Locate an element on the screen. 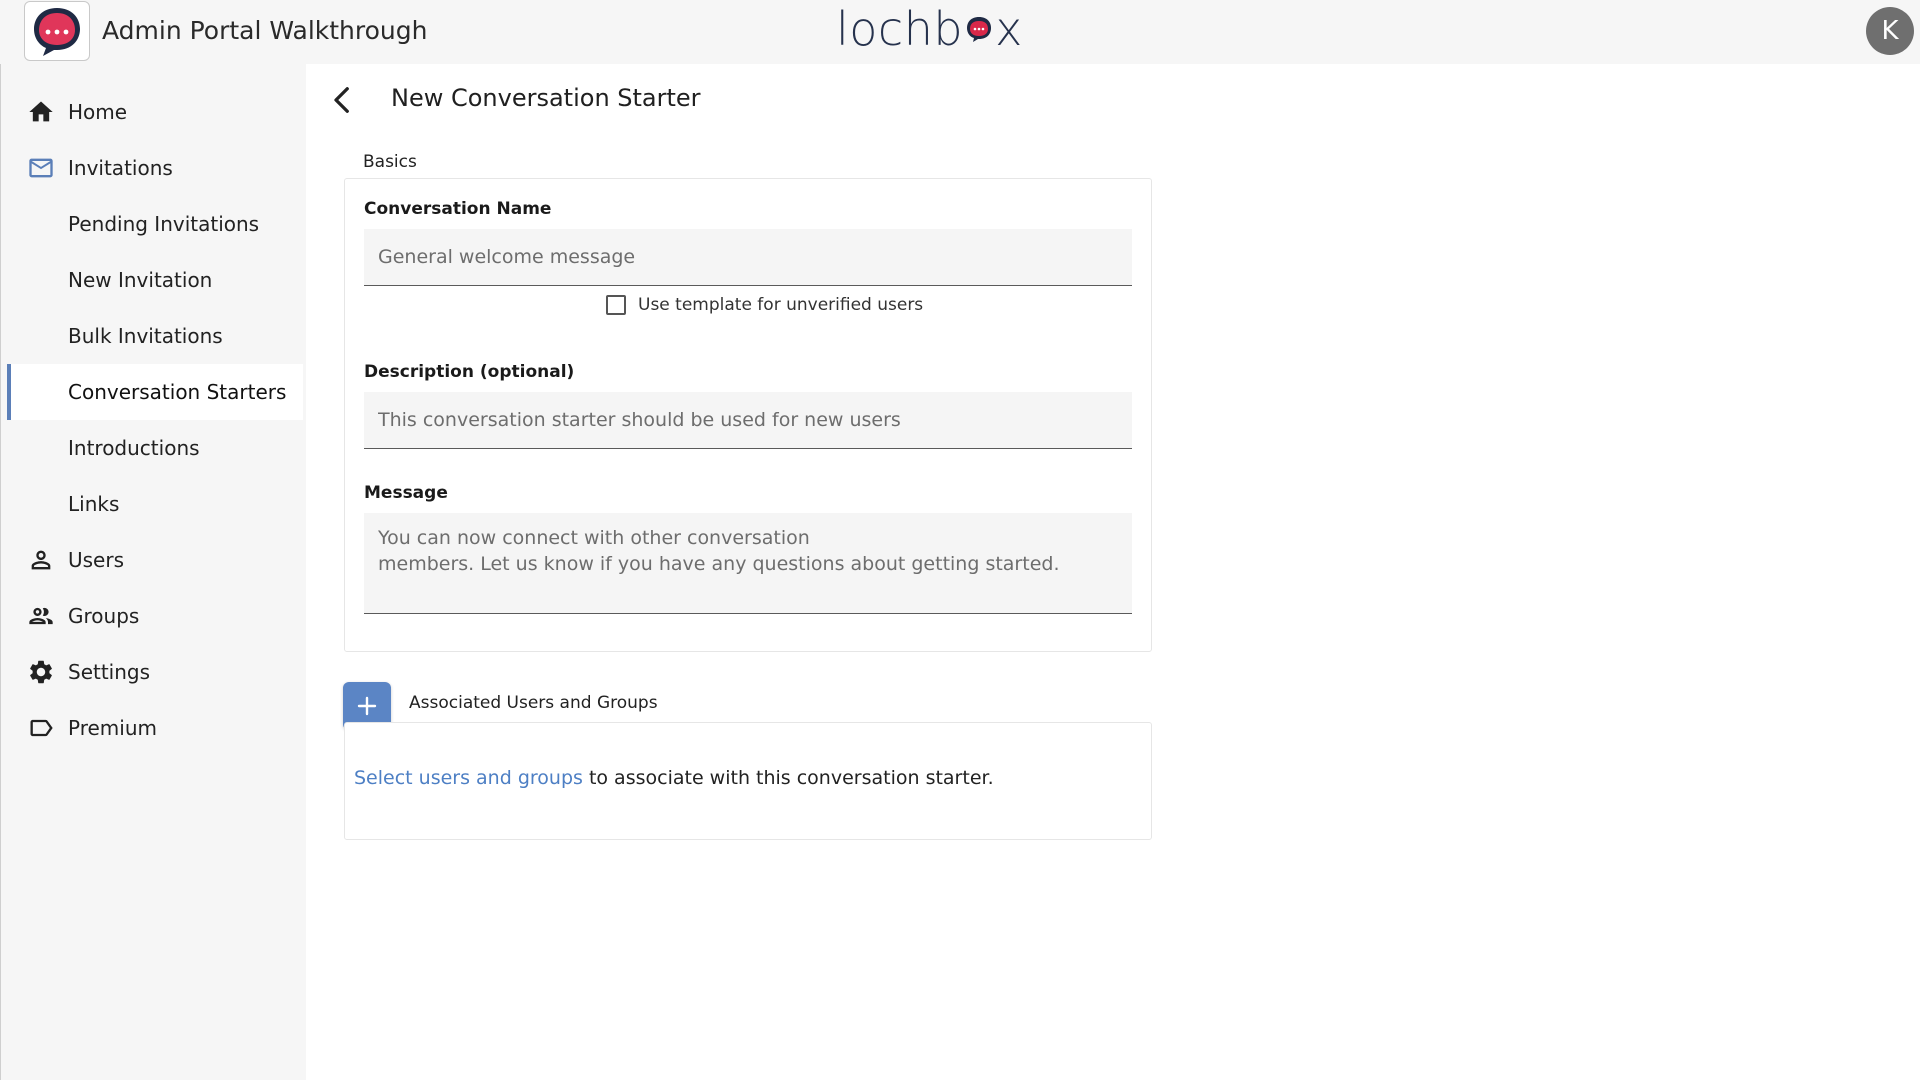 The height and width of the screenshot is (1080, 1920). sidebar-item-label: Invitations is located at coordinates (120, 168).